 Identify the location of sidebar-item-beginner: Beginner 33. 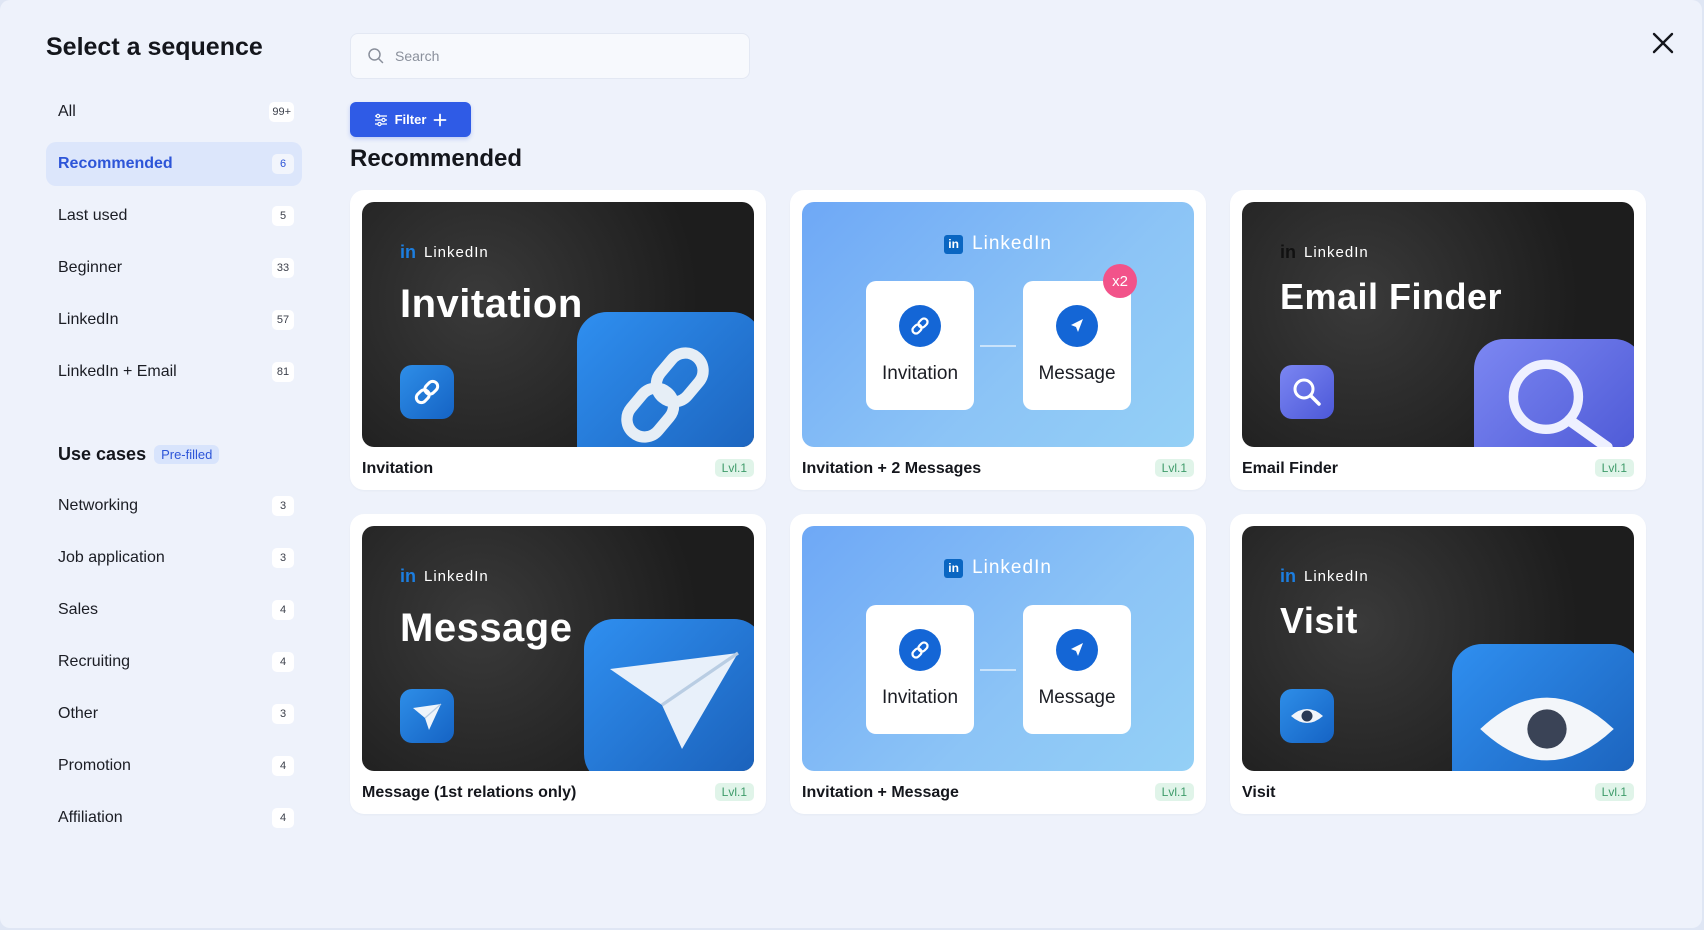
(174, 268).